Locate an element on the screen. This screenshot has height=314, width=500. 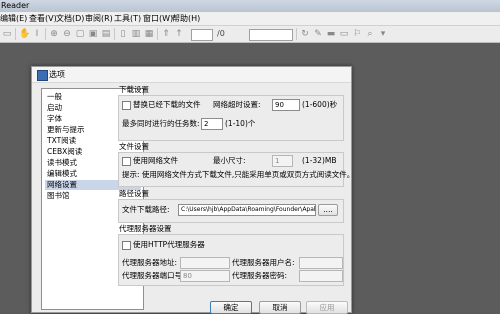
file-group-title: 文件设置 is located at coordinates (134, 146).